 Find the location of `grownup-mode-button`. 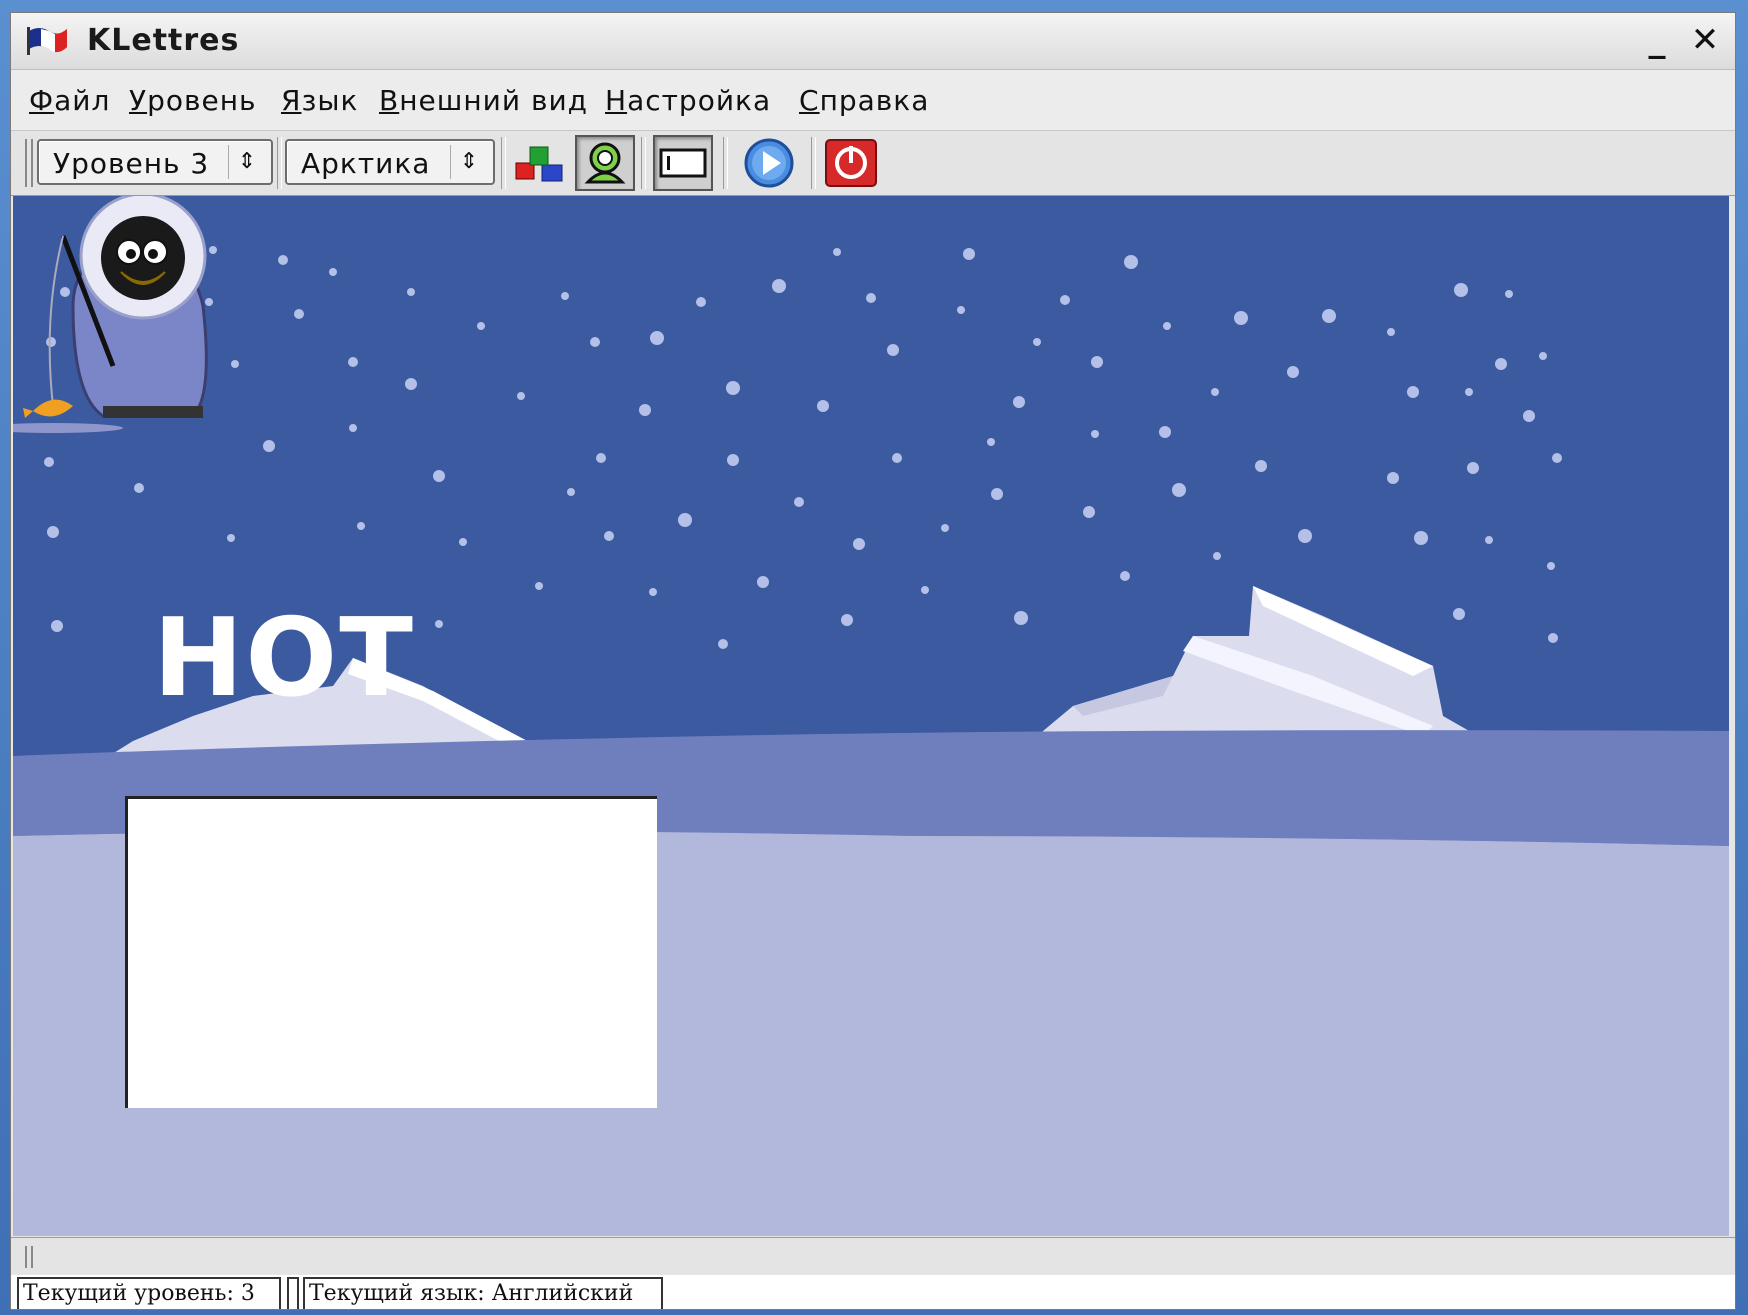

grownup-mode-button is located at coordinates (605, 163).